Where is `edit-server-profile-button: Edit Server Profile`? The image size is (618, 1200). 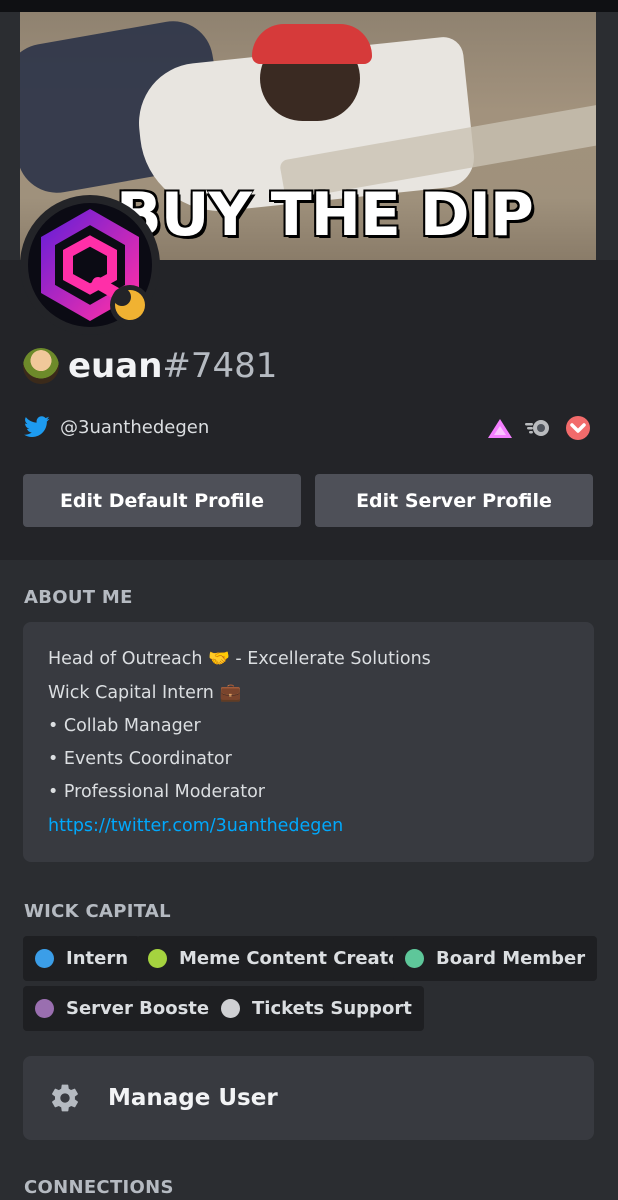
edit-server-profile-button: Edit Server Profile is located at coordinates (454, 500).